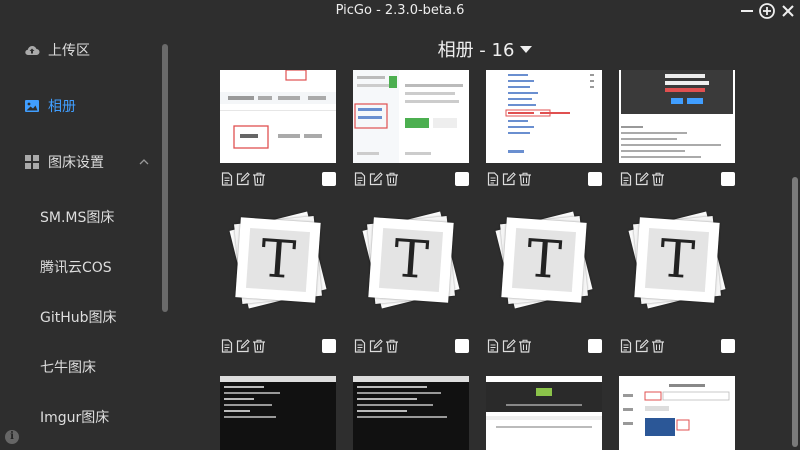 This screenshot has height=450, width=800. Describe the element at coordinates (32, 106) in the screenshot. I see `picture-icon` at that location.